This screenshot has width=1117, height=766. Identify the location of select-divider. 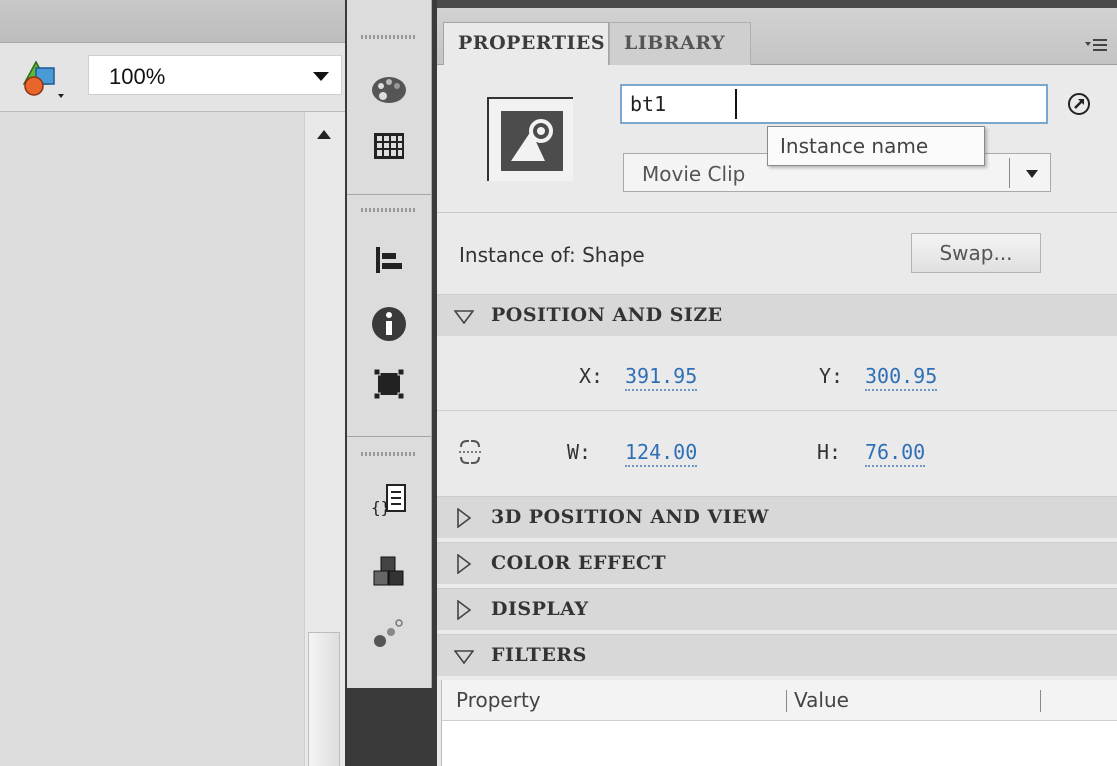
(1009, 173).